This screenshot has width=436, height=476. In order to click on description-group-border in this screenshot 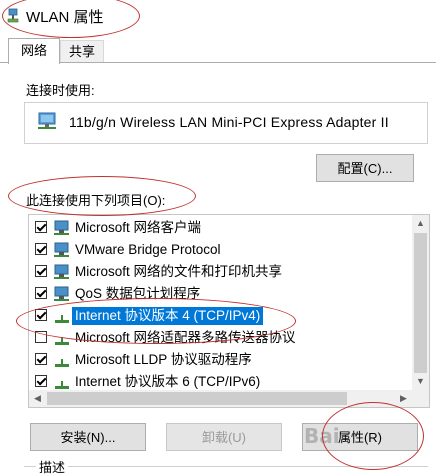, I will do `click(226, 466)`.